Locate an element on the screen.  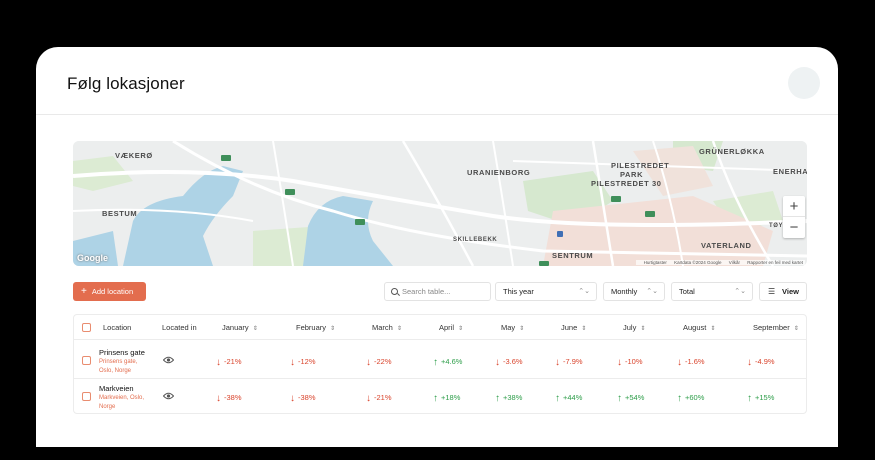
attrib-shortcuts: Hurtigtaster is located at coordinates (655, 262).